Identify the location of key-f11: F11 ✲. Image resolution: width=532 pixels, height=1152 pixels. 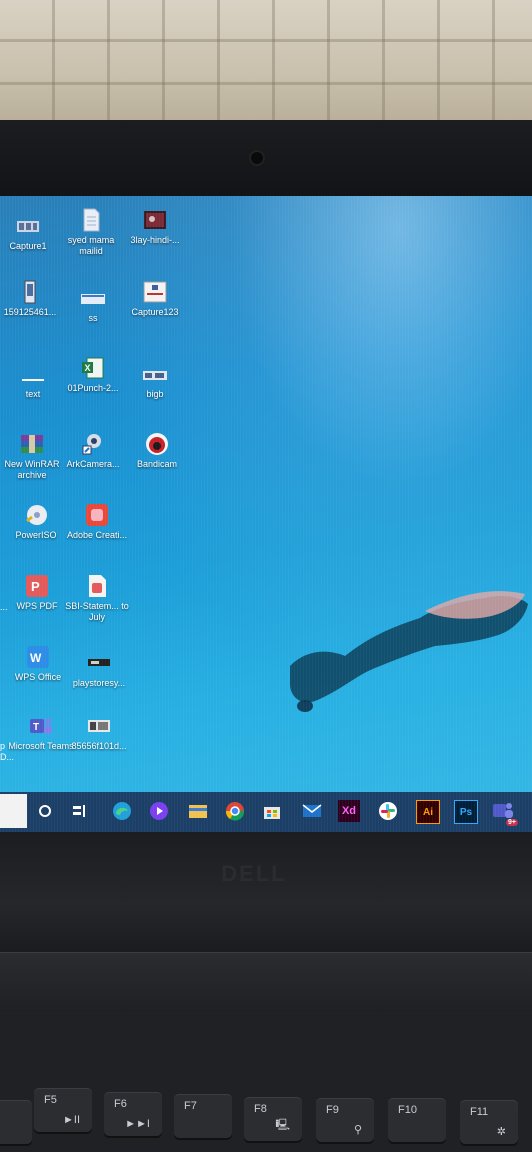
(489, 1122).